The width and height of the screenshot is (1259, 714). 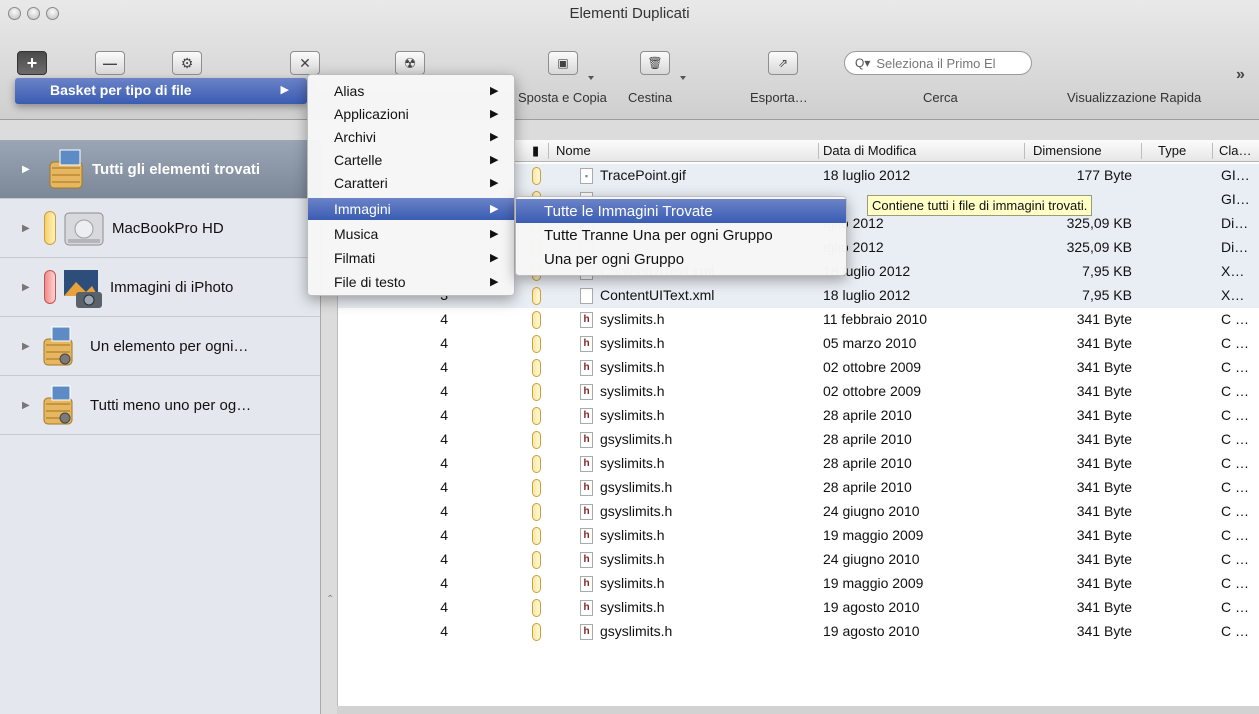 I want to click on settings-button: ⚙, so click(x=187, y=63).